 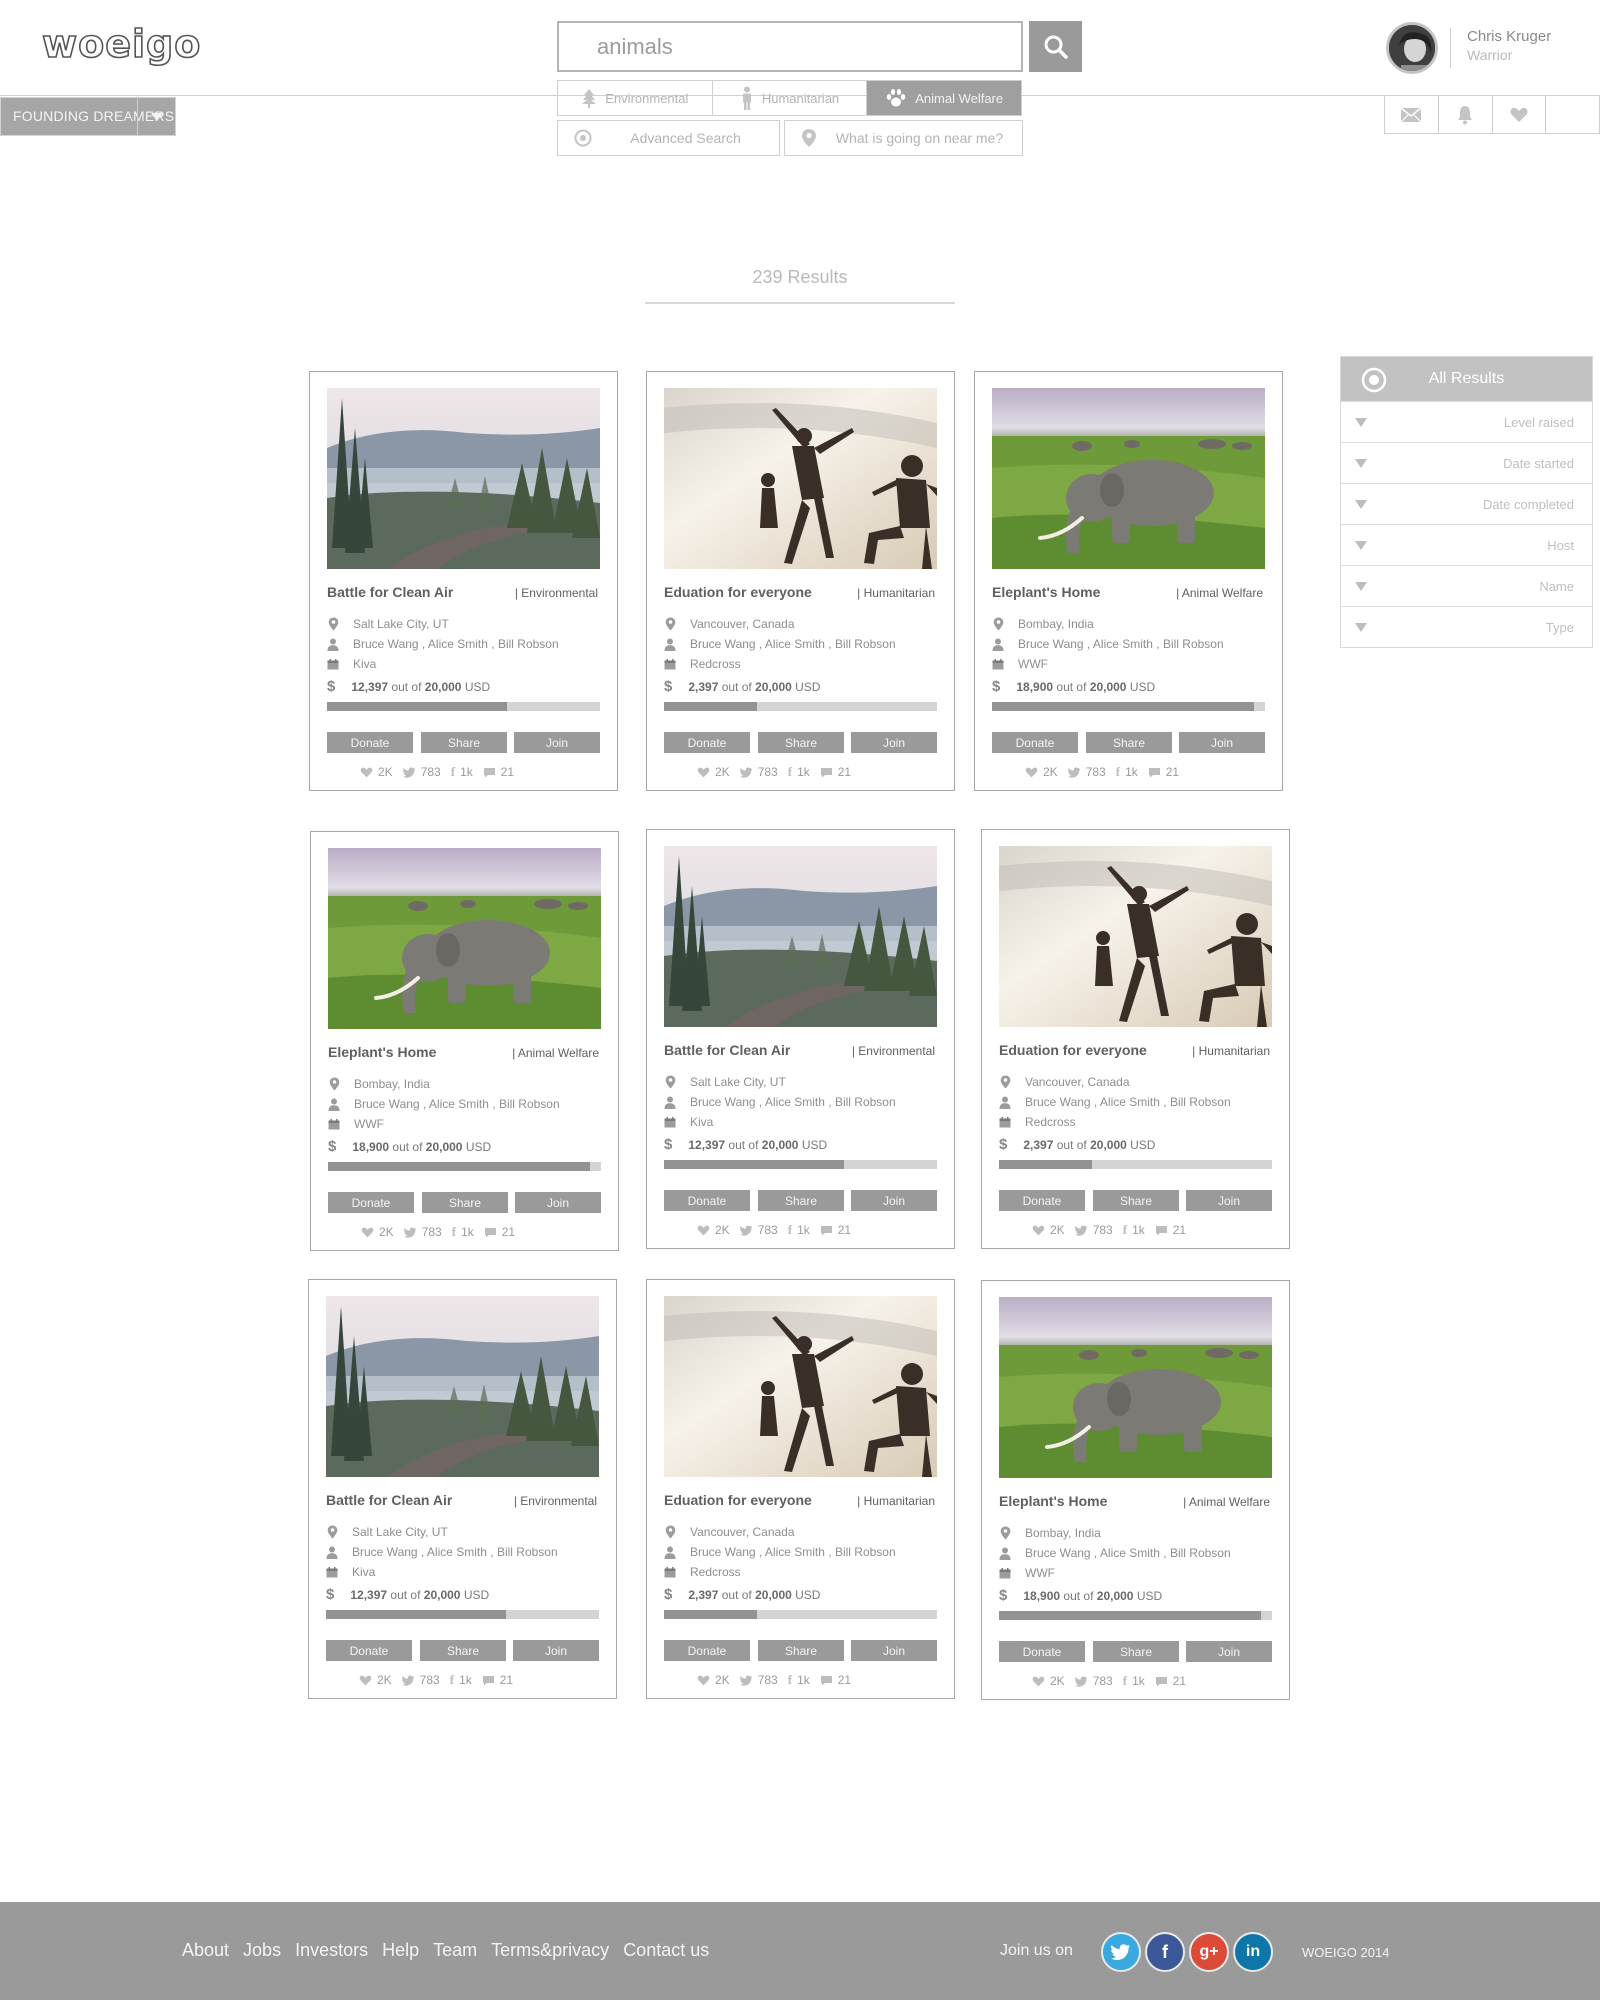 What do you see at coordinates (1466, 462) in the screenshot?
I see `filter-date-started: Date started` at bounding box center [1466, 462].